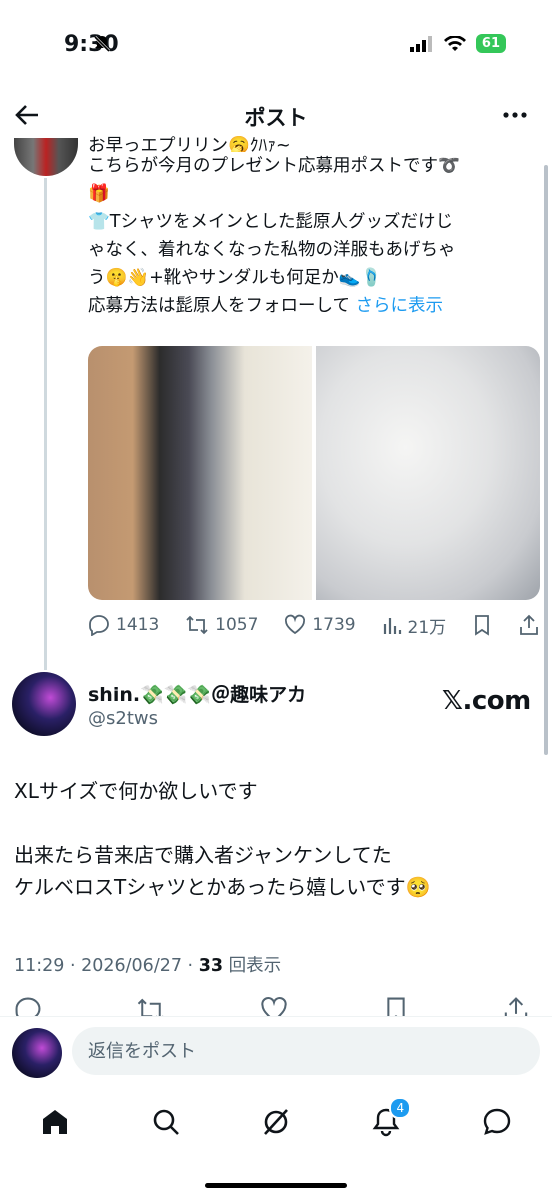  I want to click on tweet-meta: 11:29 · 2026/06/27 · 33 回表示, so click(147, 964).